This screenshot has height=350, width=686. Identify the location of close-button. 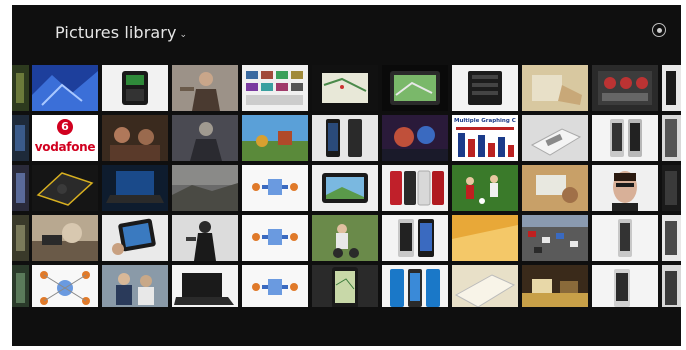
(659, 30).